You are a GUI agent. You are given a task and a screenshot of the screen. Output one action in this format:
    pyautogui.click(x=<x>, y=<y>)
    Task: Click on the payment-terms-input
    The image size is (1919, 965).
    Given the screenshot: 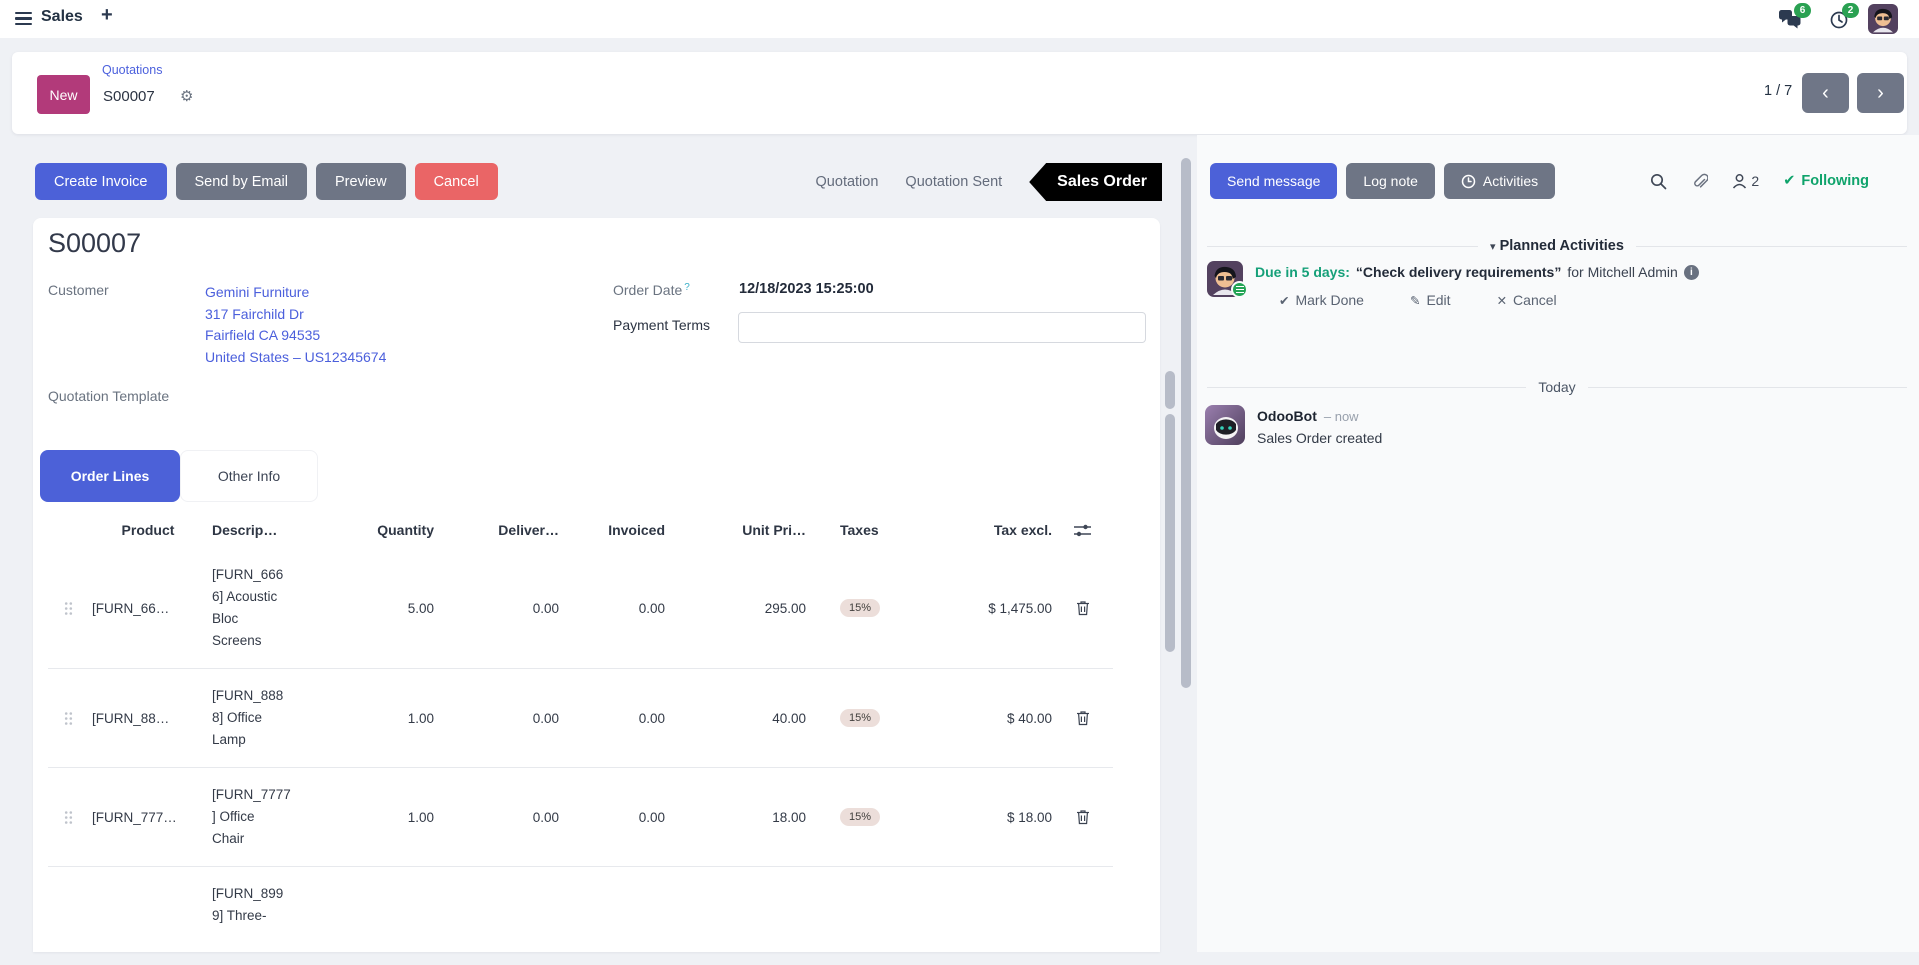 What is the action you would take?
    pyautogui.click(x=942, y=327)
    